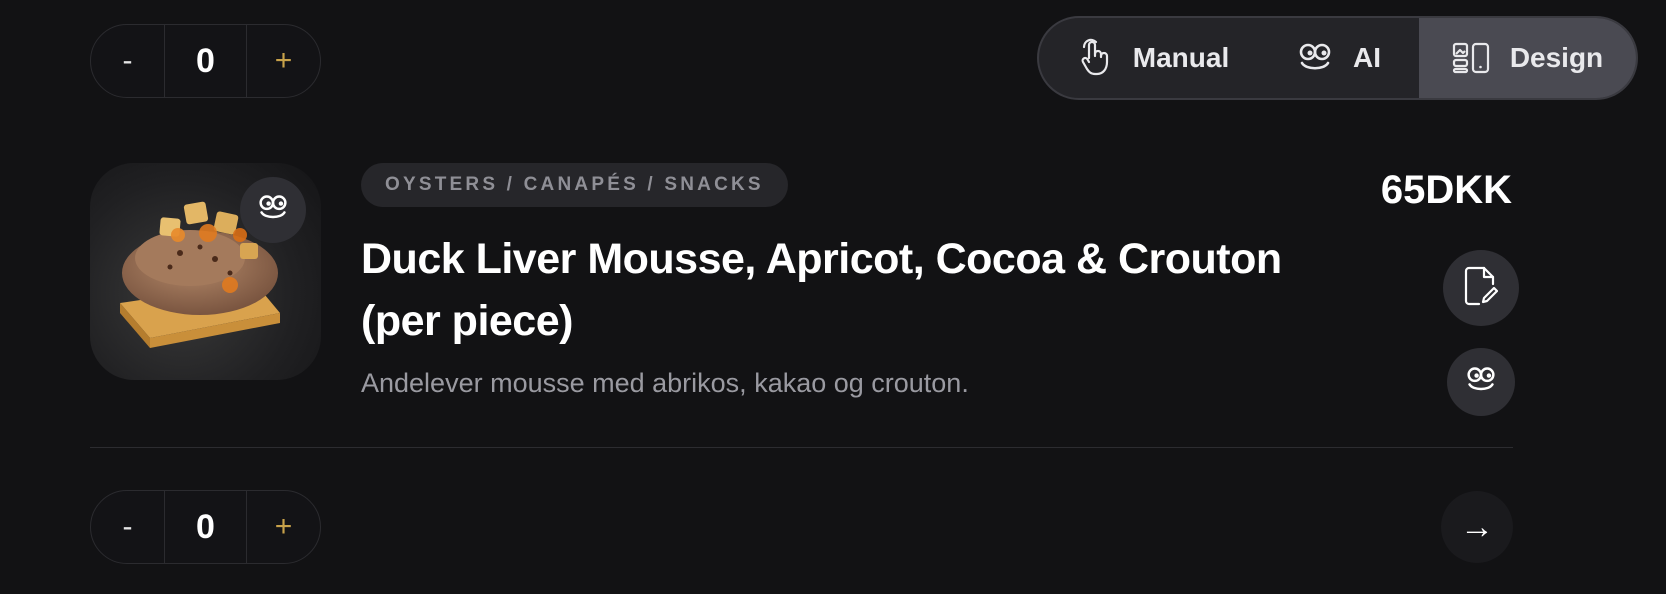 This screenshot has width=1666, height=594. Describe the element at coordinates (1471, 58) in the screenshot. I see `layout-device-icon` at that location.